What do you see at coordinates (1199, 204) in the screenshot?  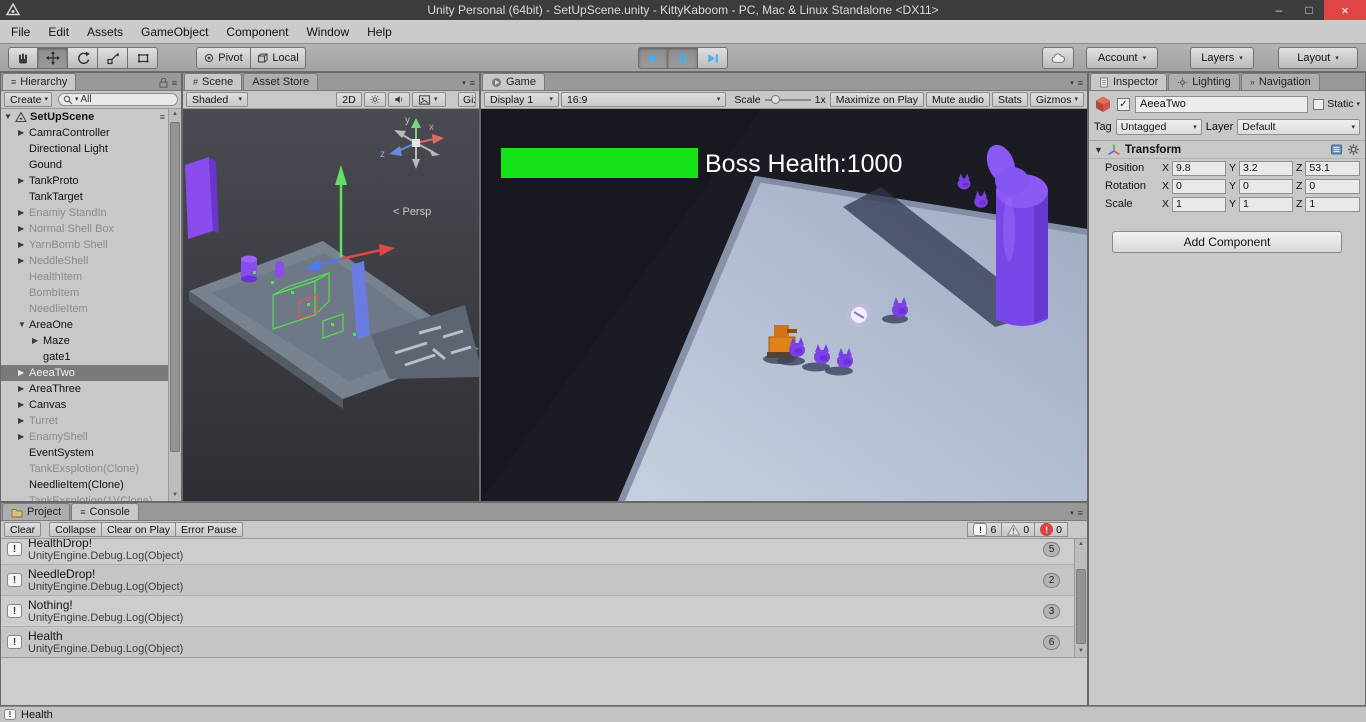 I see `scale-x-field` at bounding box center [1199, 204].